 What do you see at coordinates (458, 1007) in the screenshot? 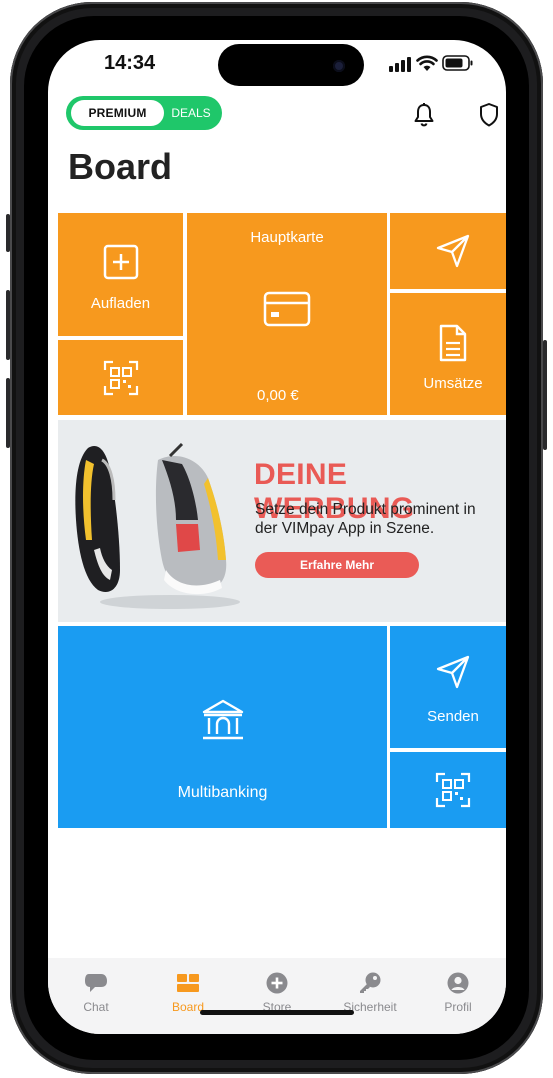
I see `tab-profil-label: Profil` at bounding box center [458, 1007].